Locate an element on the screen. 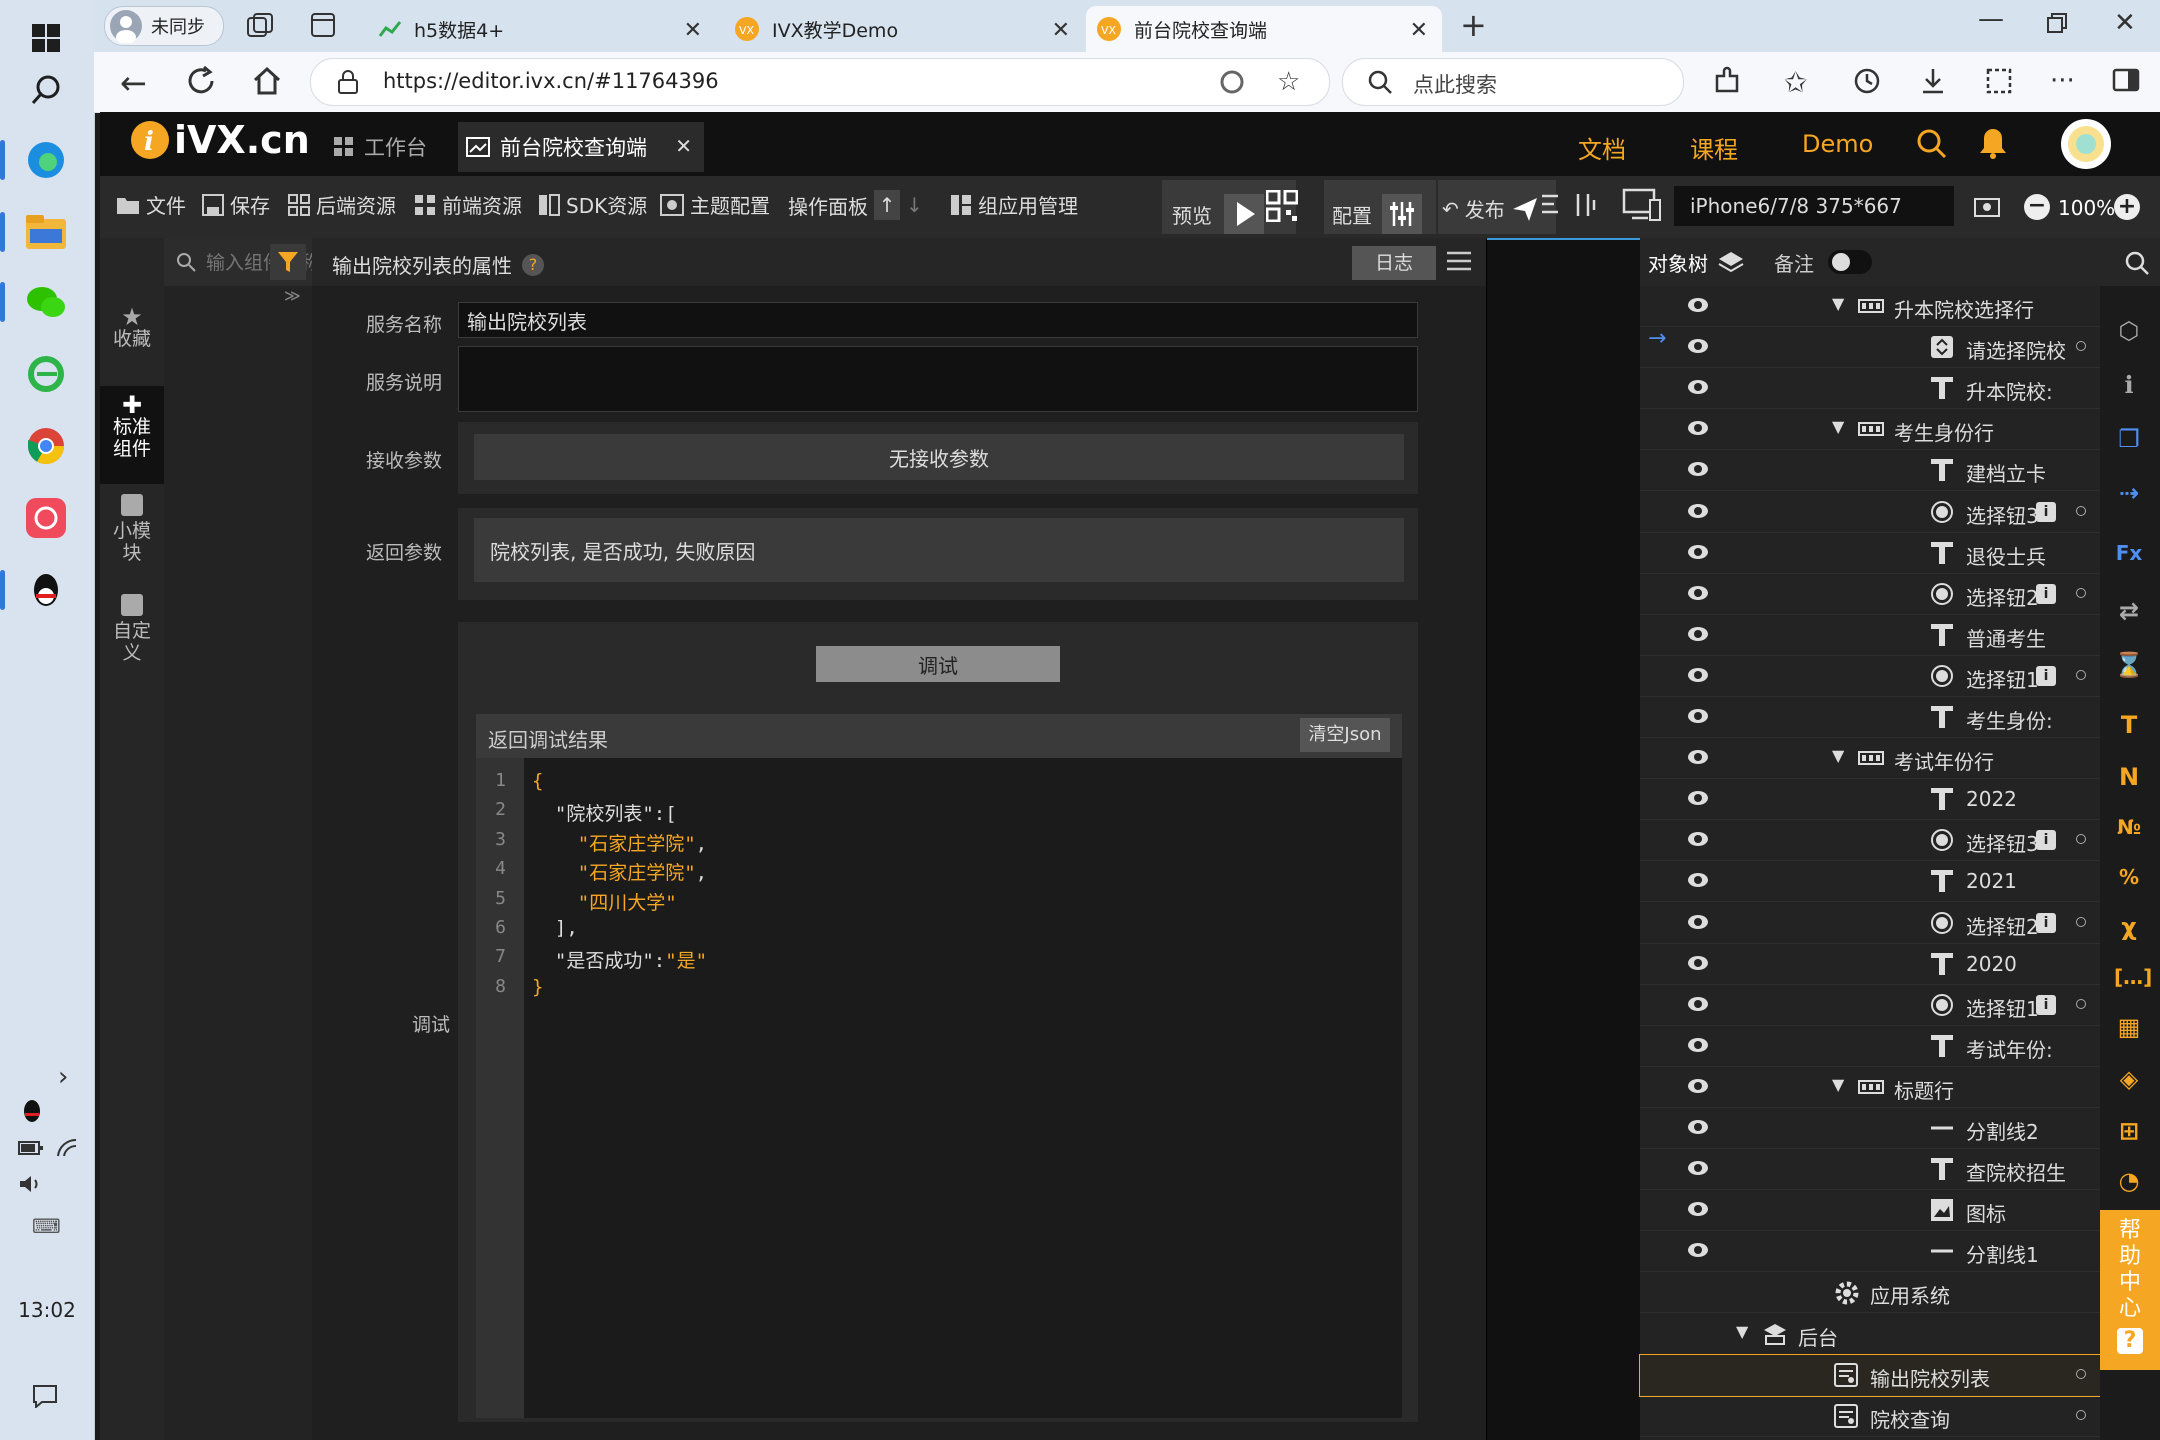 The image size is (2160, 1440). nav-favorites: ★ 收藏 is located at coordinates (132, 337).